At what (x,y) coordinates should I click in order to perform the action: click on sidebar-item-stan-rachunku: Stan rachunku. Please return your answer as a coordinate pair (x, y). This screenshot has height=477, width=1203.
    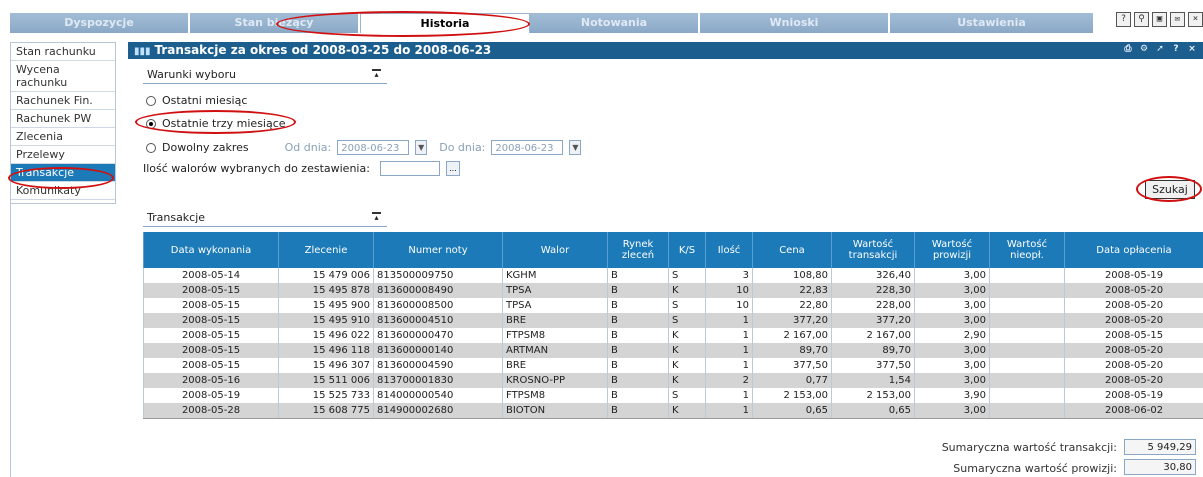
    Looking at the image, I should click on (63, 52).